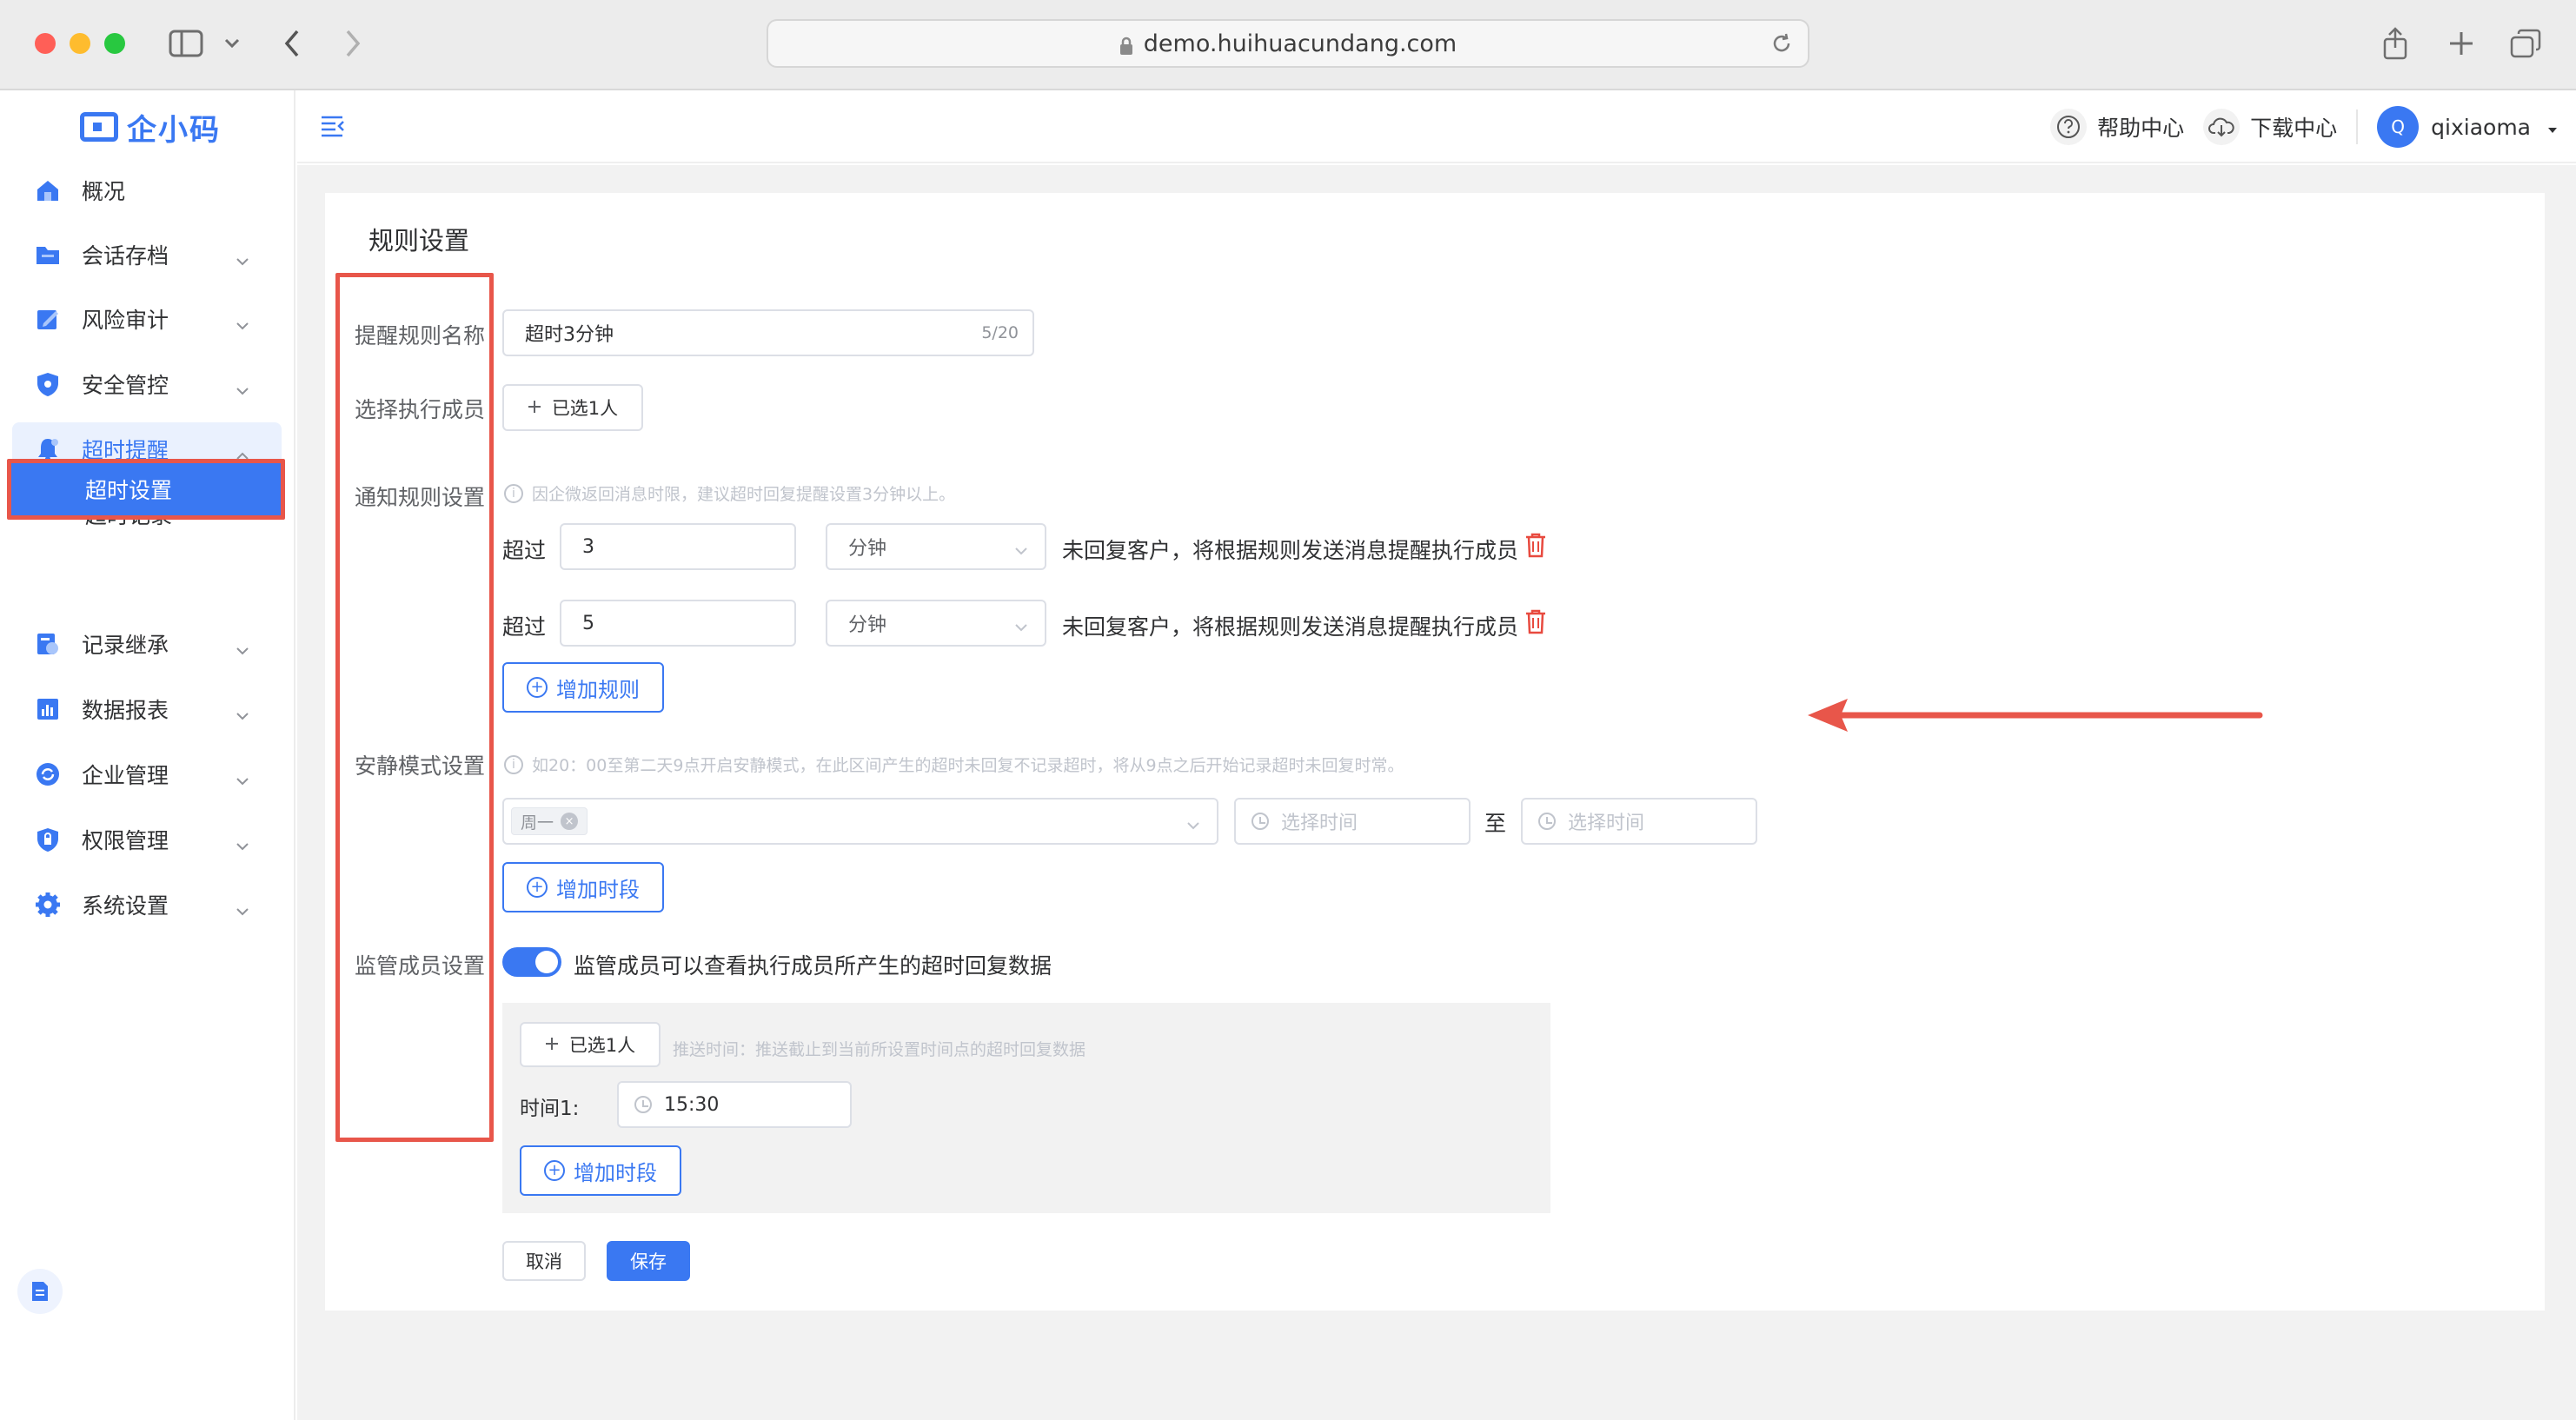  Describe the element at coordinates (569, 335) in the screenshot. I see `rule-name-value: 超时3分钟` at that location.